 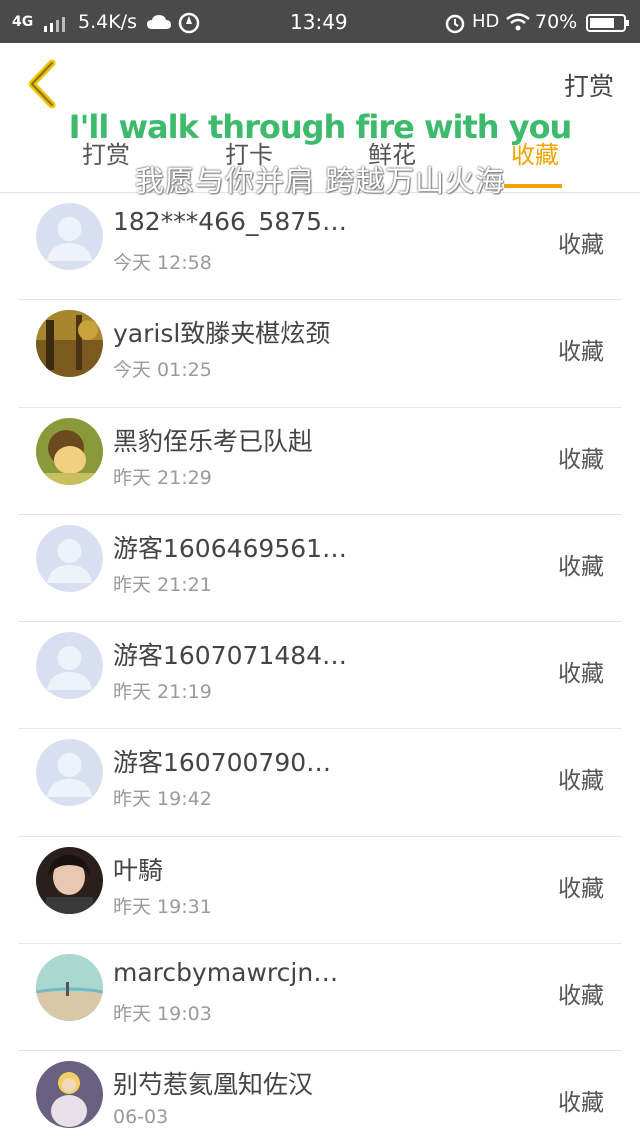 I want to click on user-name: 别芍惹氦凰知佐汉, so click(x=213, y=1085).